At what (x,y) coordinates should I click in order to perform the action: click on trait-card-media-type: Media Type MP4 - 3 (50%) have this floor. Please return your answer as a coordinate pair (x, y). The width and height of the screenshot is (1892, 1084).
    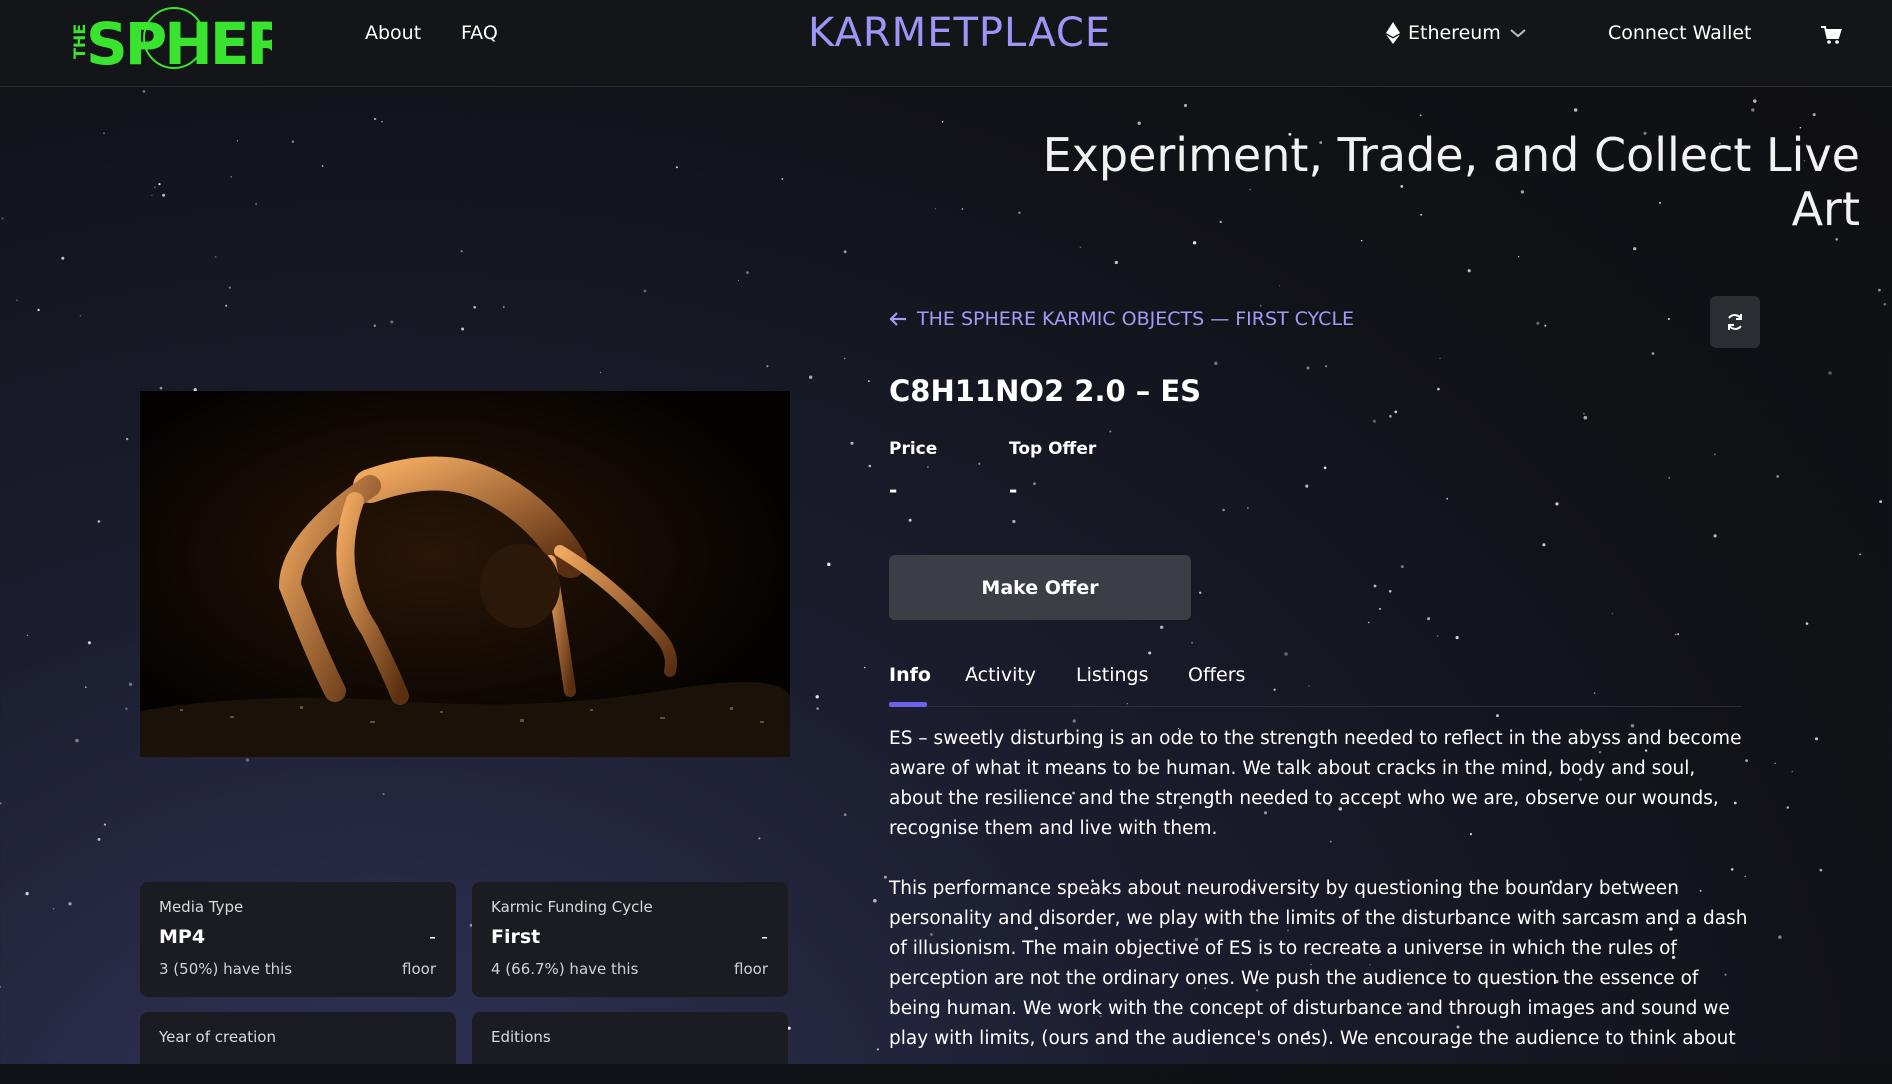
    Looking at the image, I should click on (298, 939).